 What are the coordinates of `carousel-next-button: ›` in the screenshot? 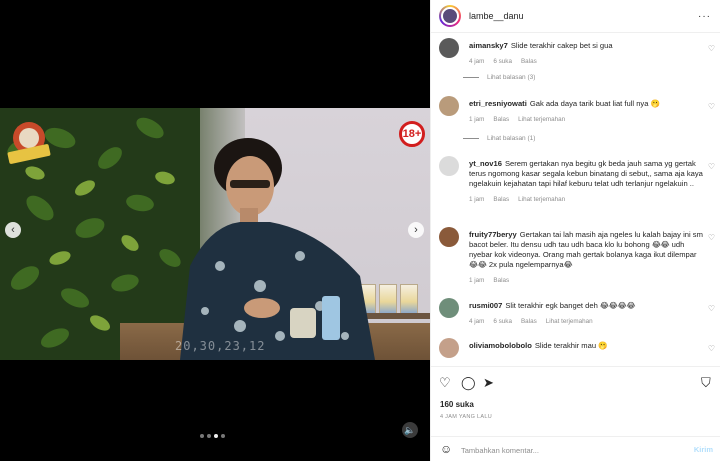 It's located at (416, 230).